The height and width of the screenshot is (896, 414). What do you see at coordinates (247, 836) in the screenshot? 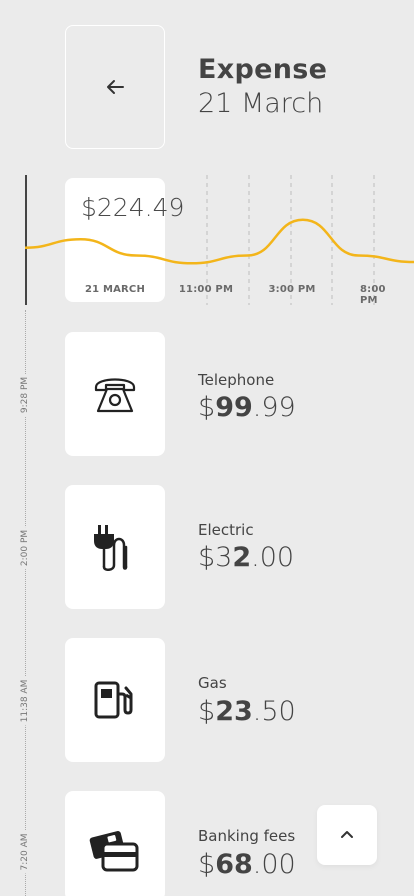
I see `expense-label: Banking fees` at bounding box center [247, 836].